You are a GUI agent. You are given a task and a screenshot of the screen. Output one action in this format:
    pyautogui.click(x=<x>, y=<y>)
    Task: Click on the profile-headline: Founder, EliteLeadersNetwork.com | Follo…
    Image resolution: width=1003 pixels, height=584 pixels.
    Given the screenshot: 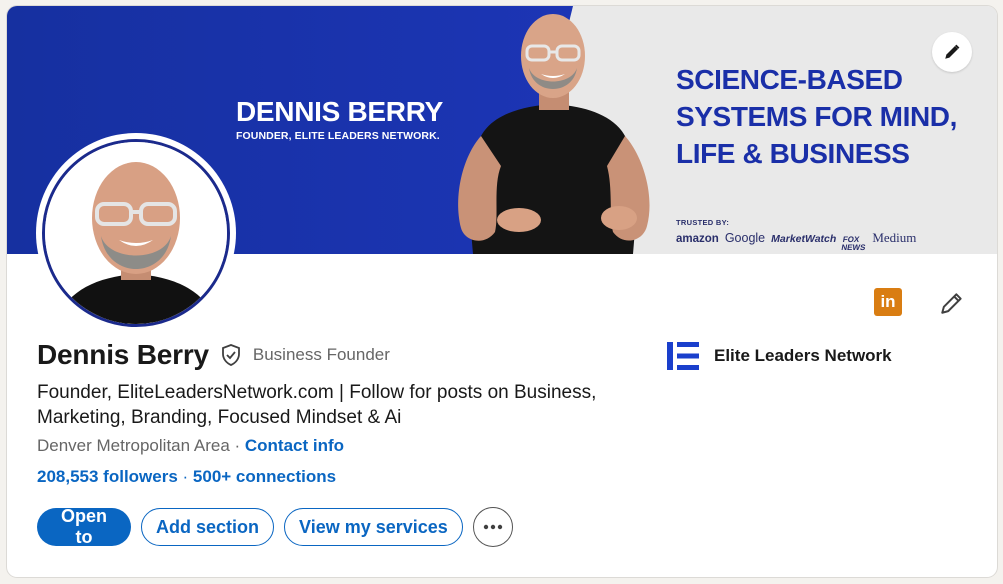 What is the action you would take?
    pyautogui.click(x=317, y=405)
    